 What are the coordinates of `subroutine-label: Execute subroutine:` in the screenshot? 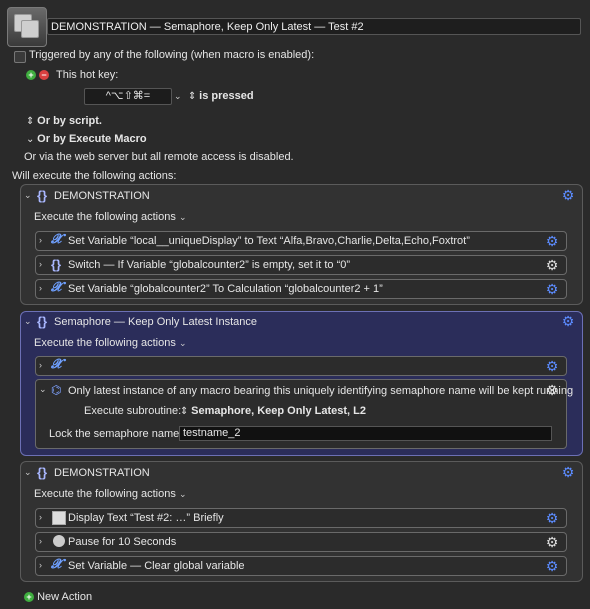 It's located at (133, 411).